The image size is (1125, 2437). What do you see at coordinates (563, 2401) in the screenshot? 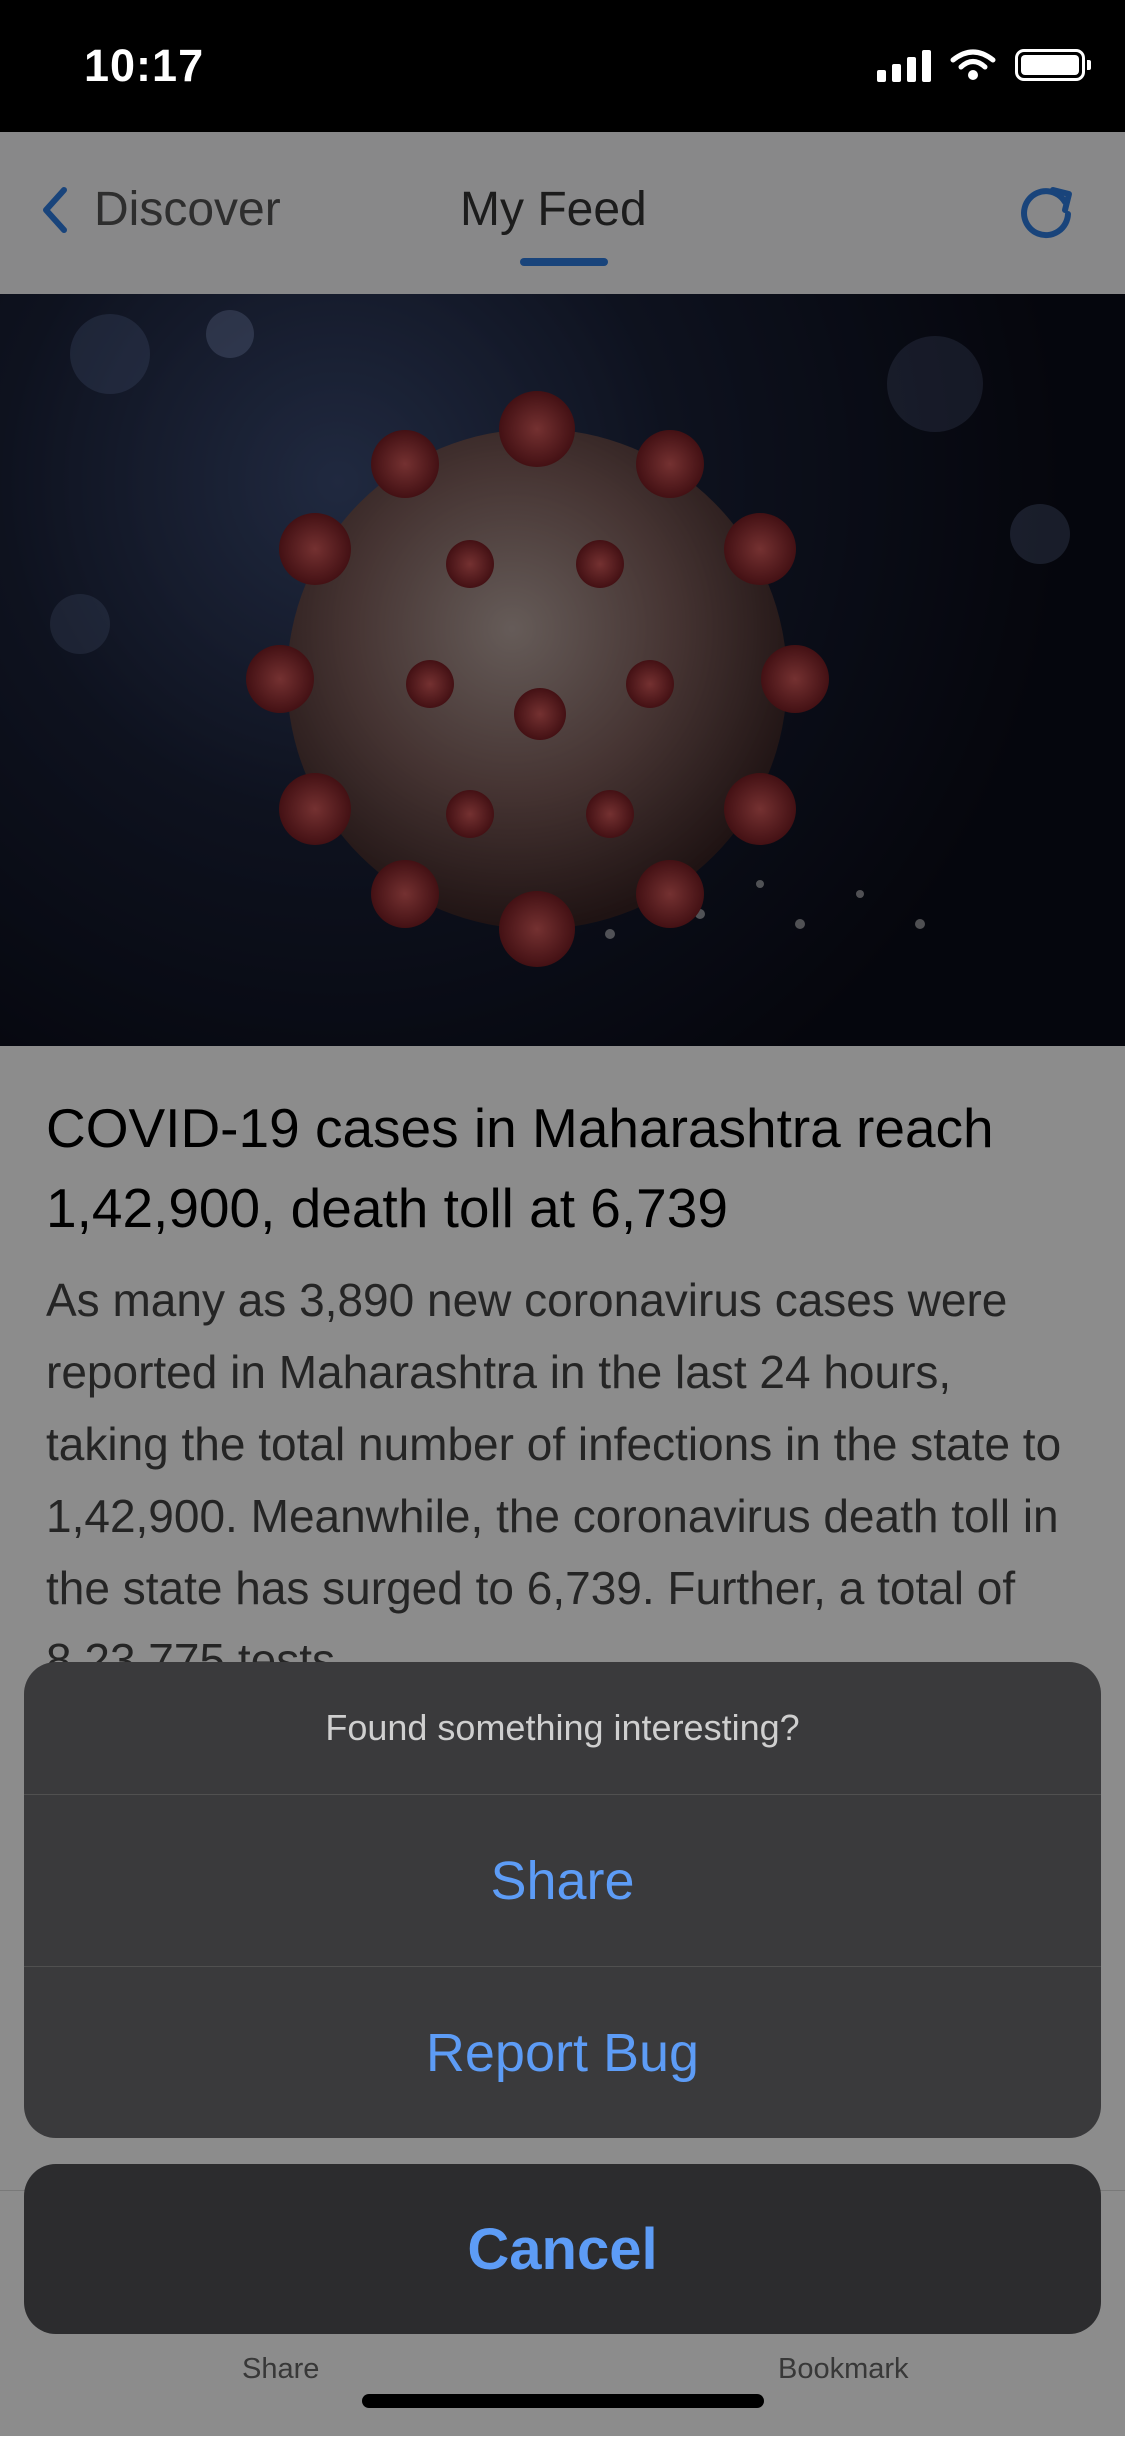
I see `home-indicator` at bounding box center [563, 2401].